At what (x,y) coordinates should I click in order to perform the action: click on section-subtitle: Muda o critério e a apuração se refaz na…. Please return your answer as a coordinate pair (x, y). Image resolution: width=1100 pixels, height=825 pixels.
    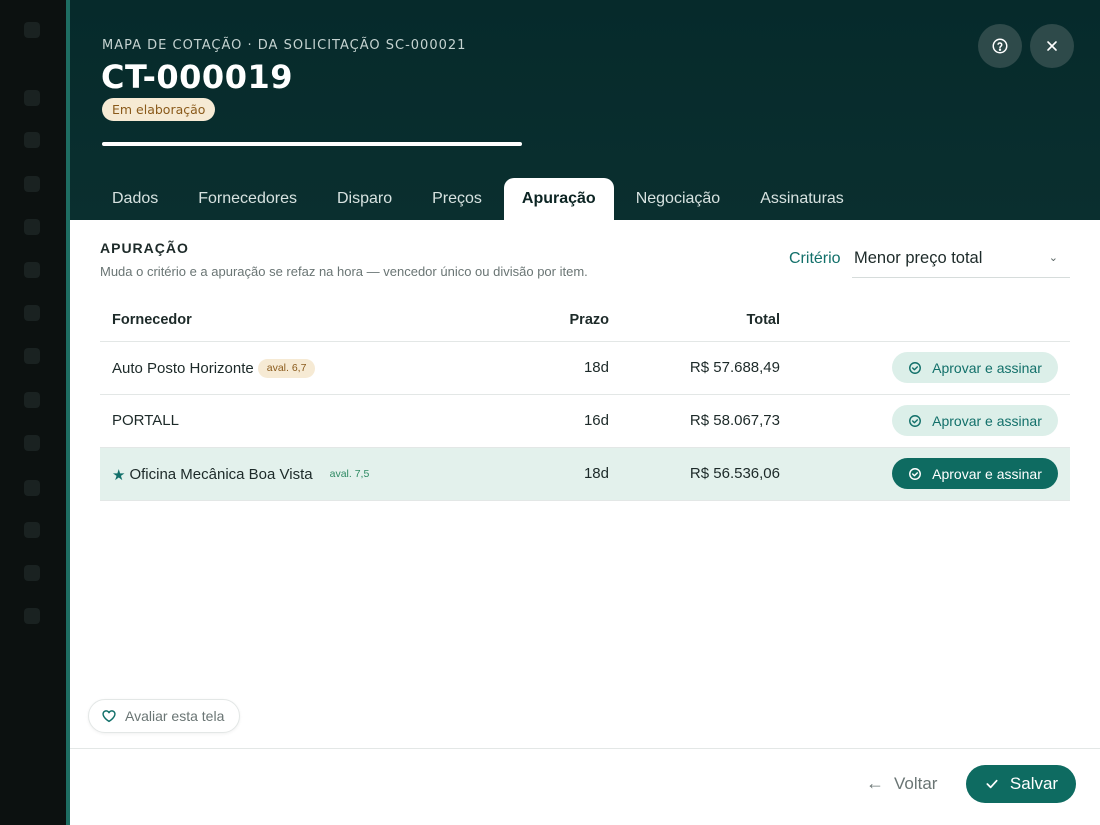
    Looking at the image, I should click on (344, 271).